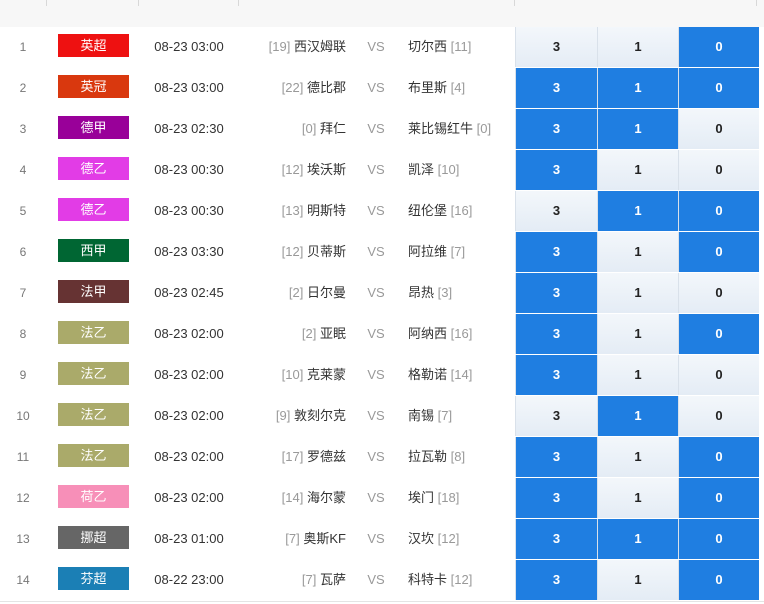  I want to click on away-rank: [14], so click(461, 374).